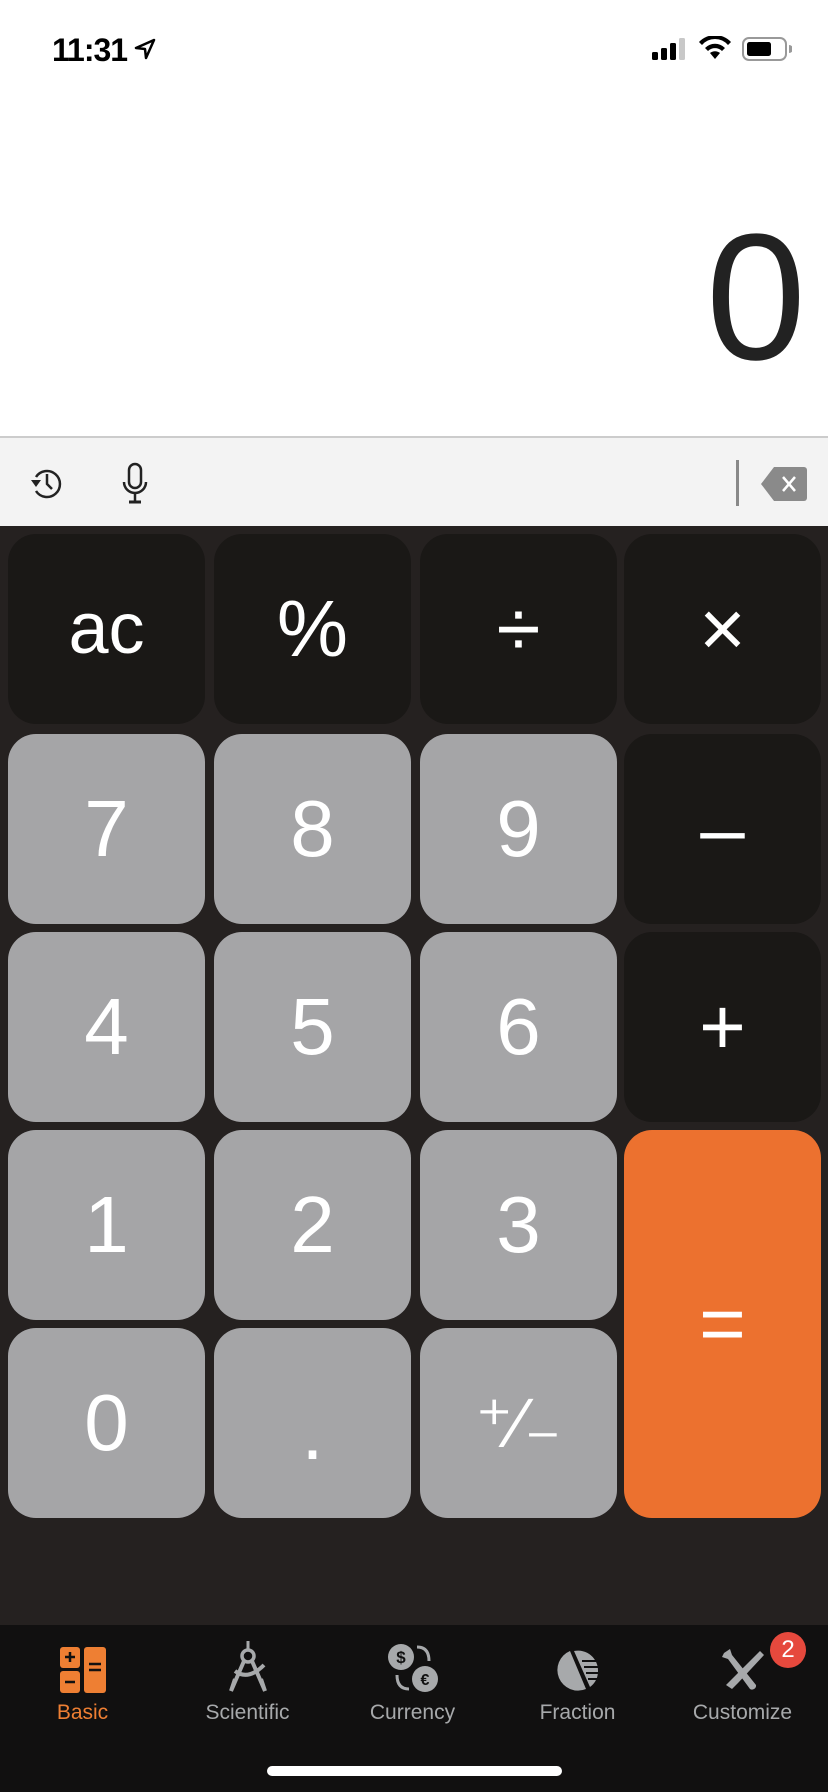 This screenshot has height=1792, width=828. Describe the element at coordinates (82, 1670) in the screenshot. I see `basic-calculator-icon` at that location.